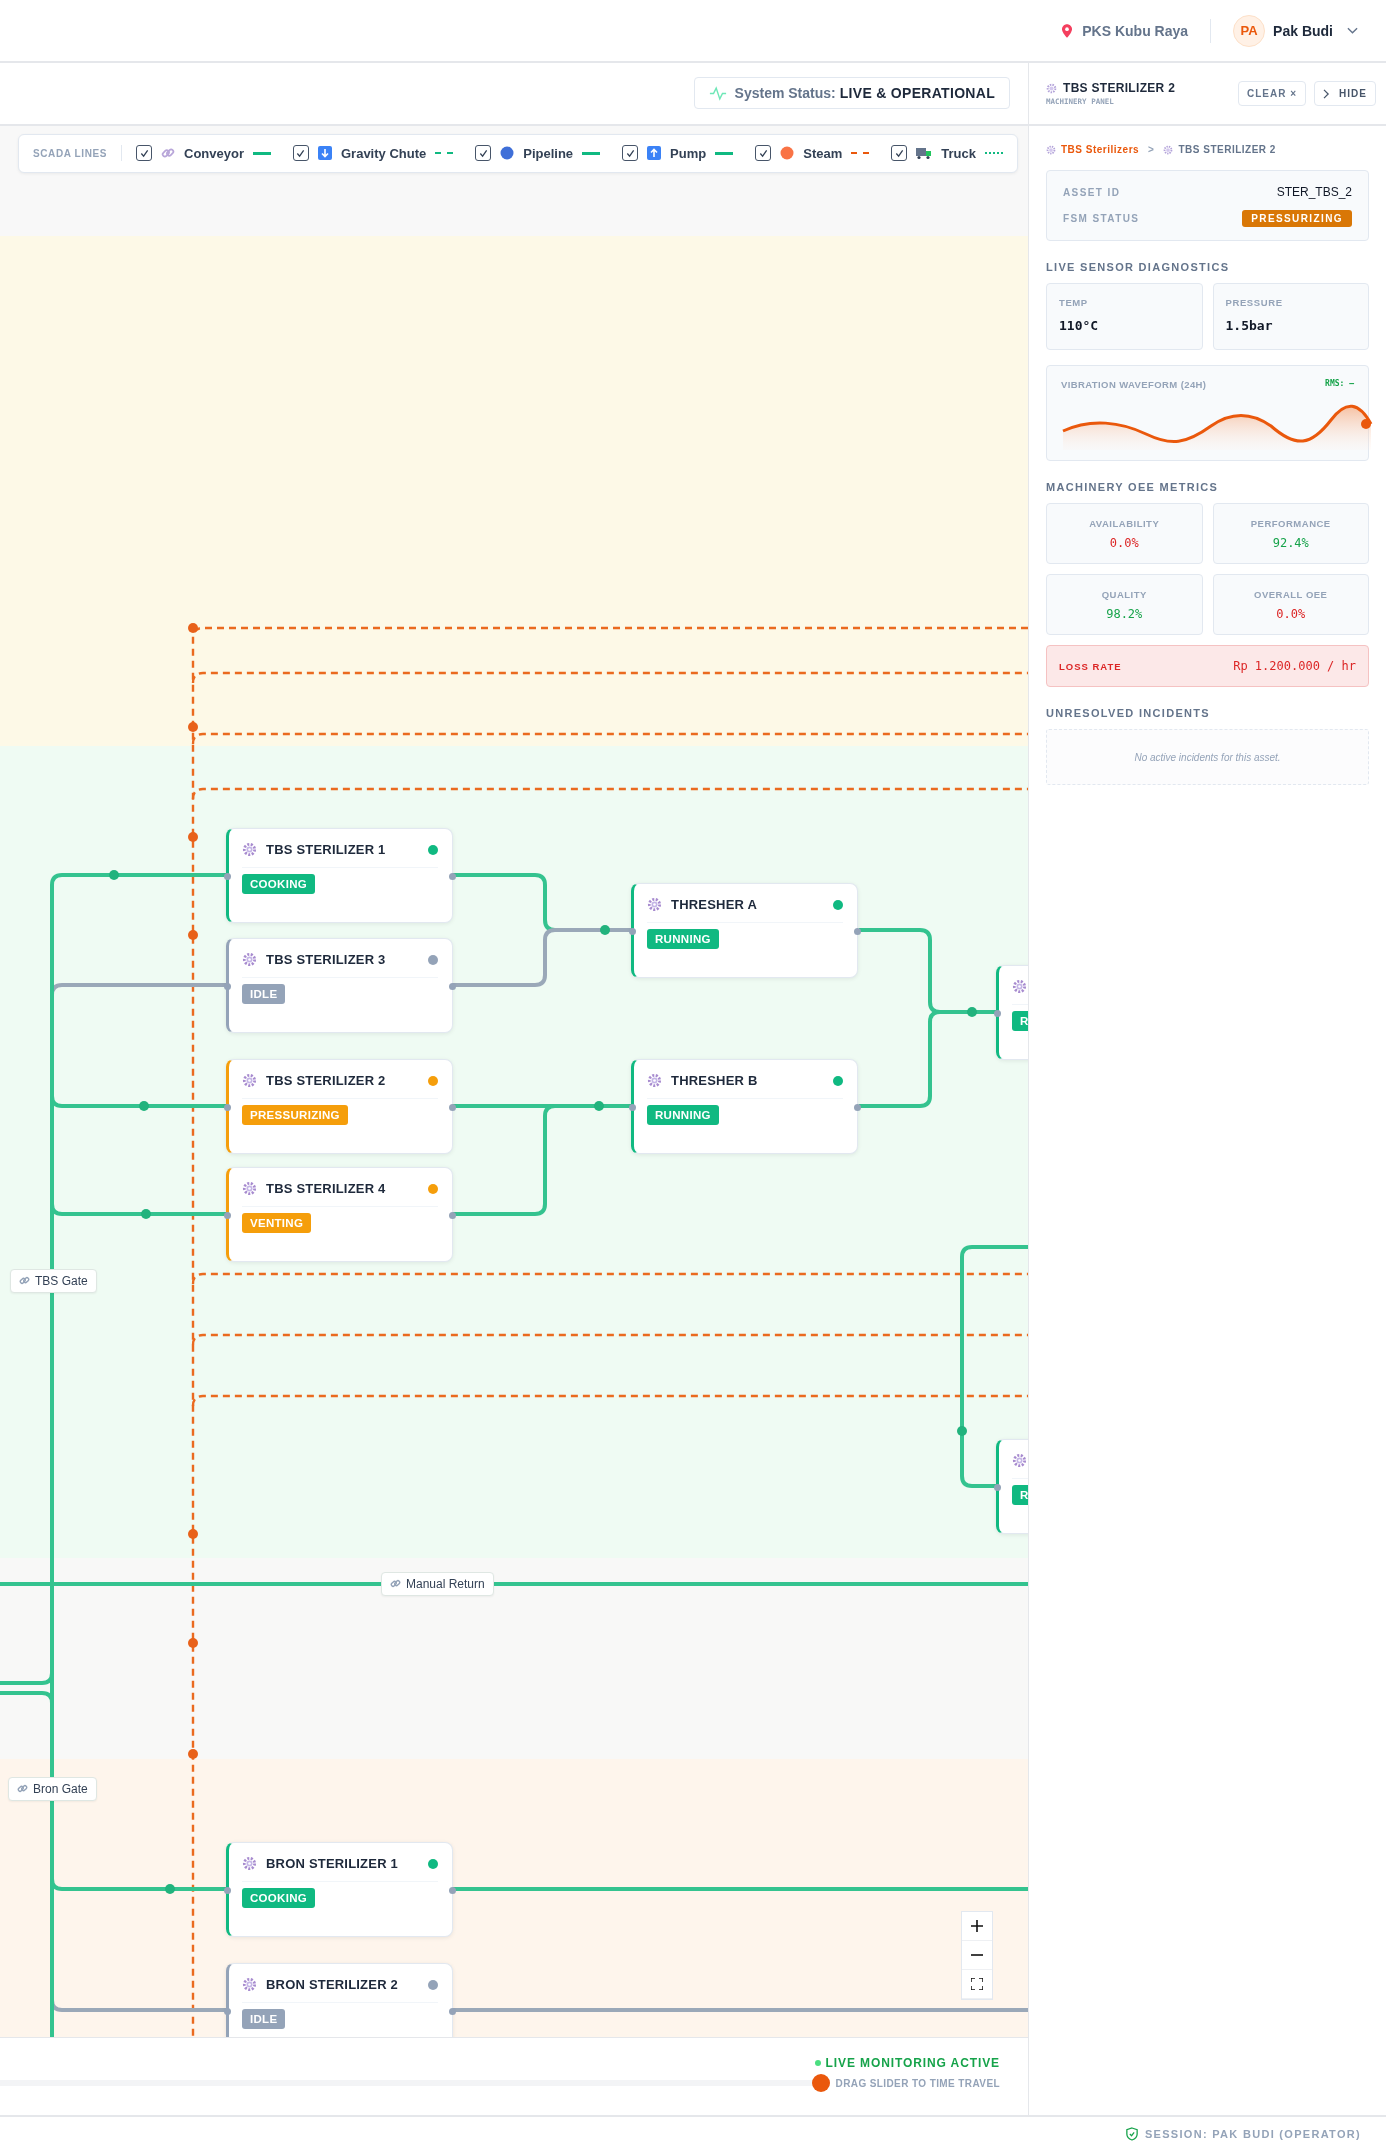  I want to click on down-arrow-icon, so click(325, 153).